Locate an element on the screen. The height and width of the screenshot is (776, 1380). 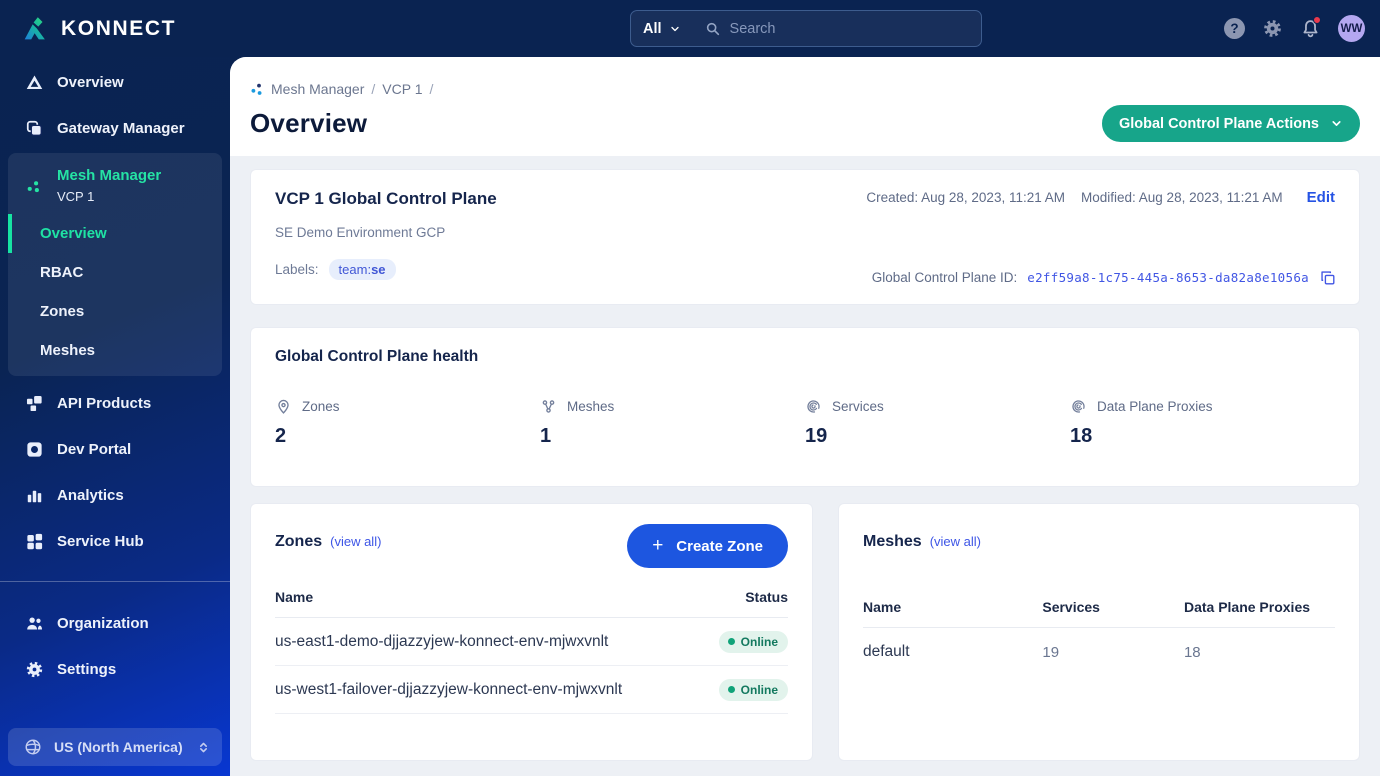
organization-people-icon is located at coordinates (34, 623).